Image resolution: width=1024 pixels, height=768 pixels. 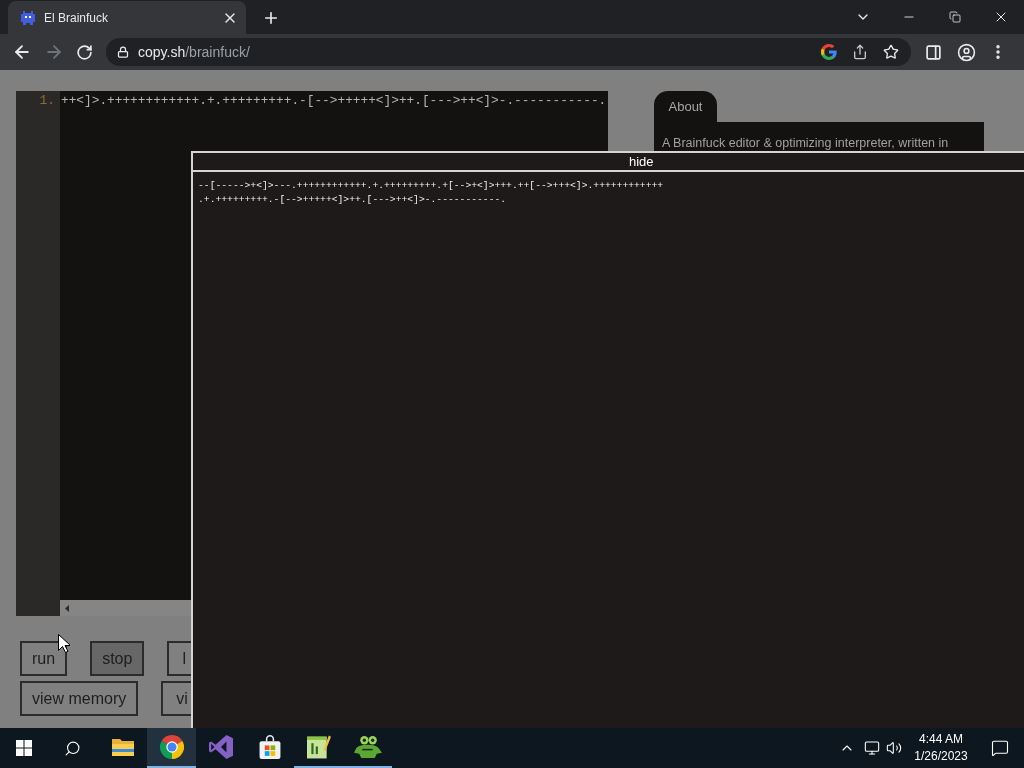 I want to click on hide-toggle: hide, so click(x=641, y=161).